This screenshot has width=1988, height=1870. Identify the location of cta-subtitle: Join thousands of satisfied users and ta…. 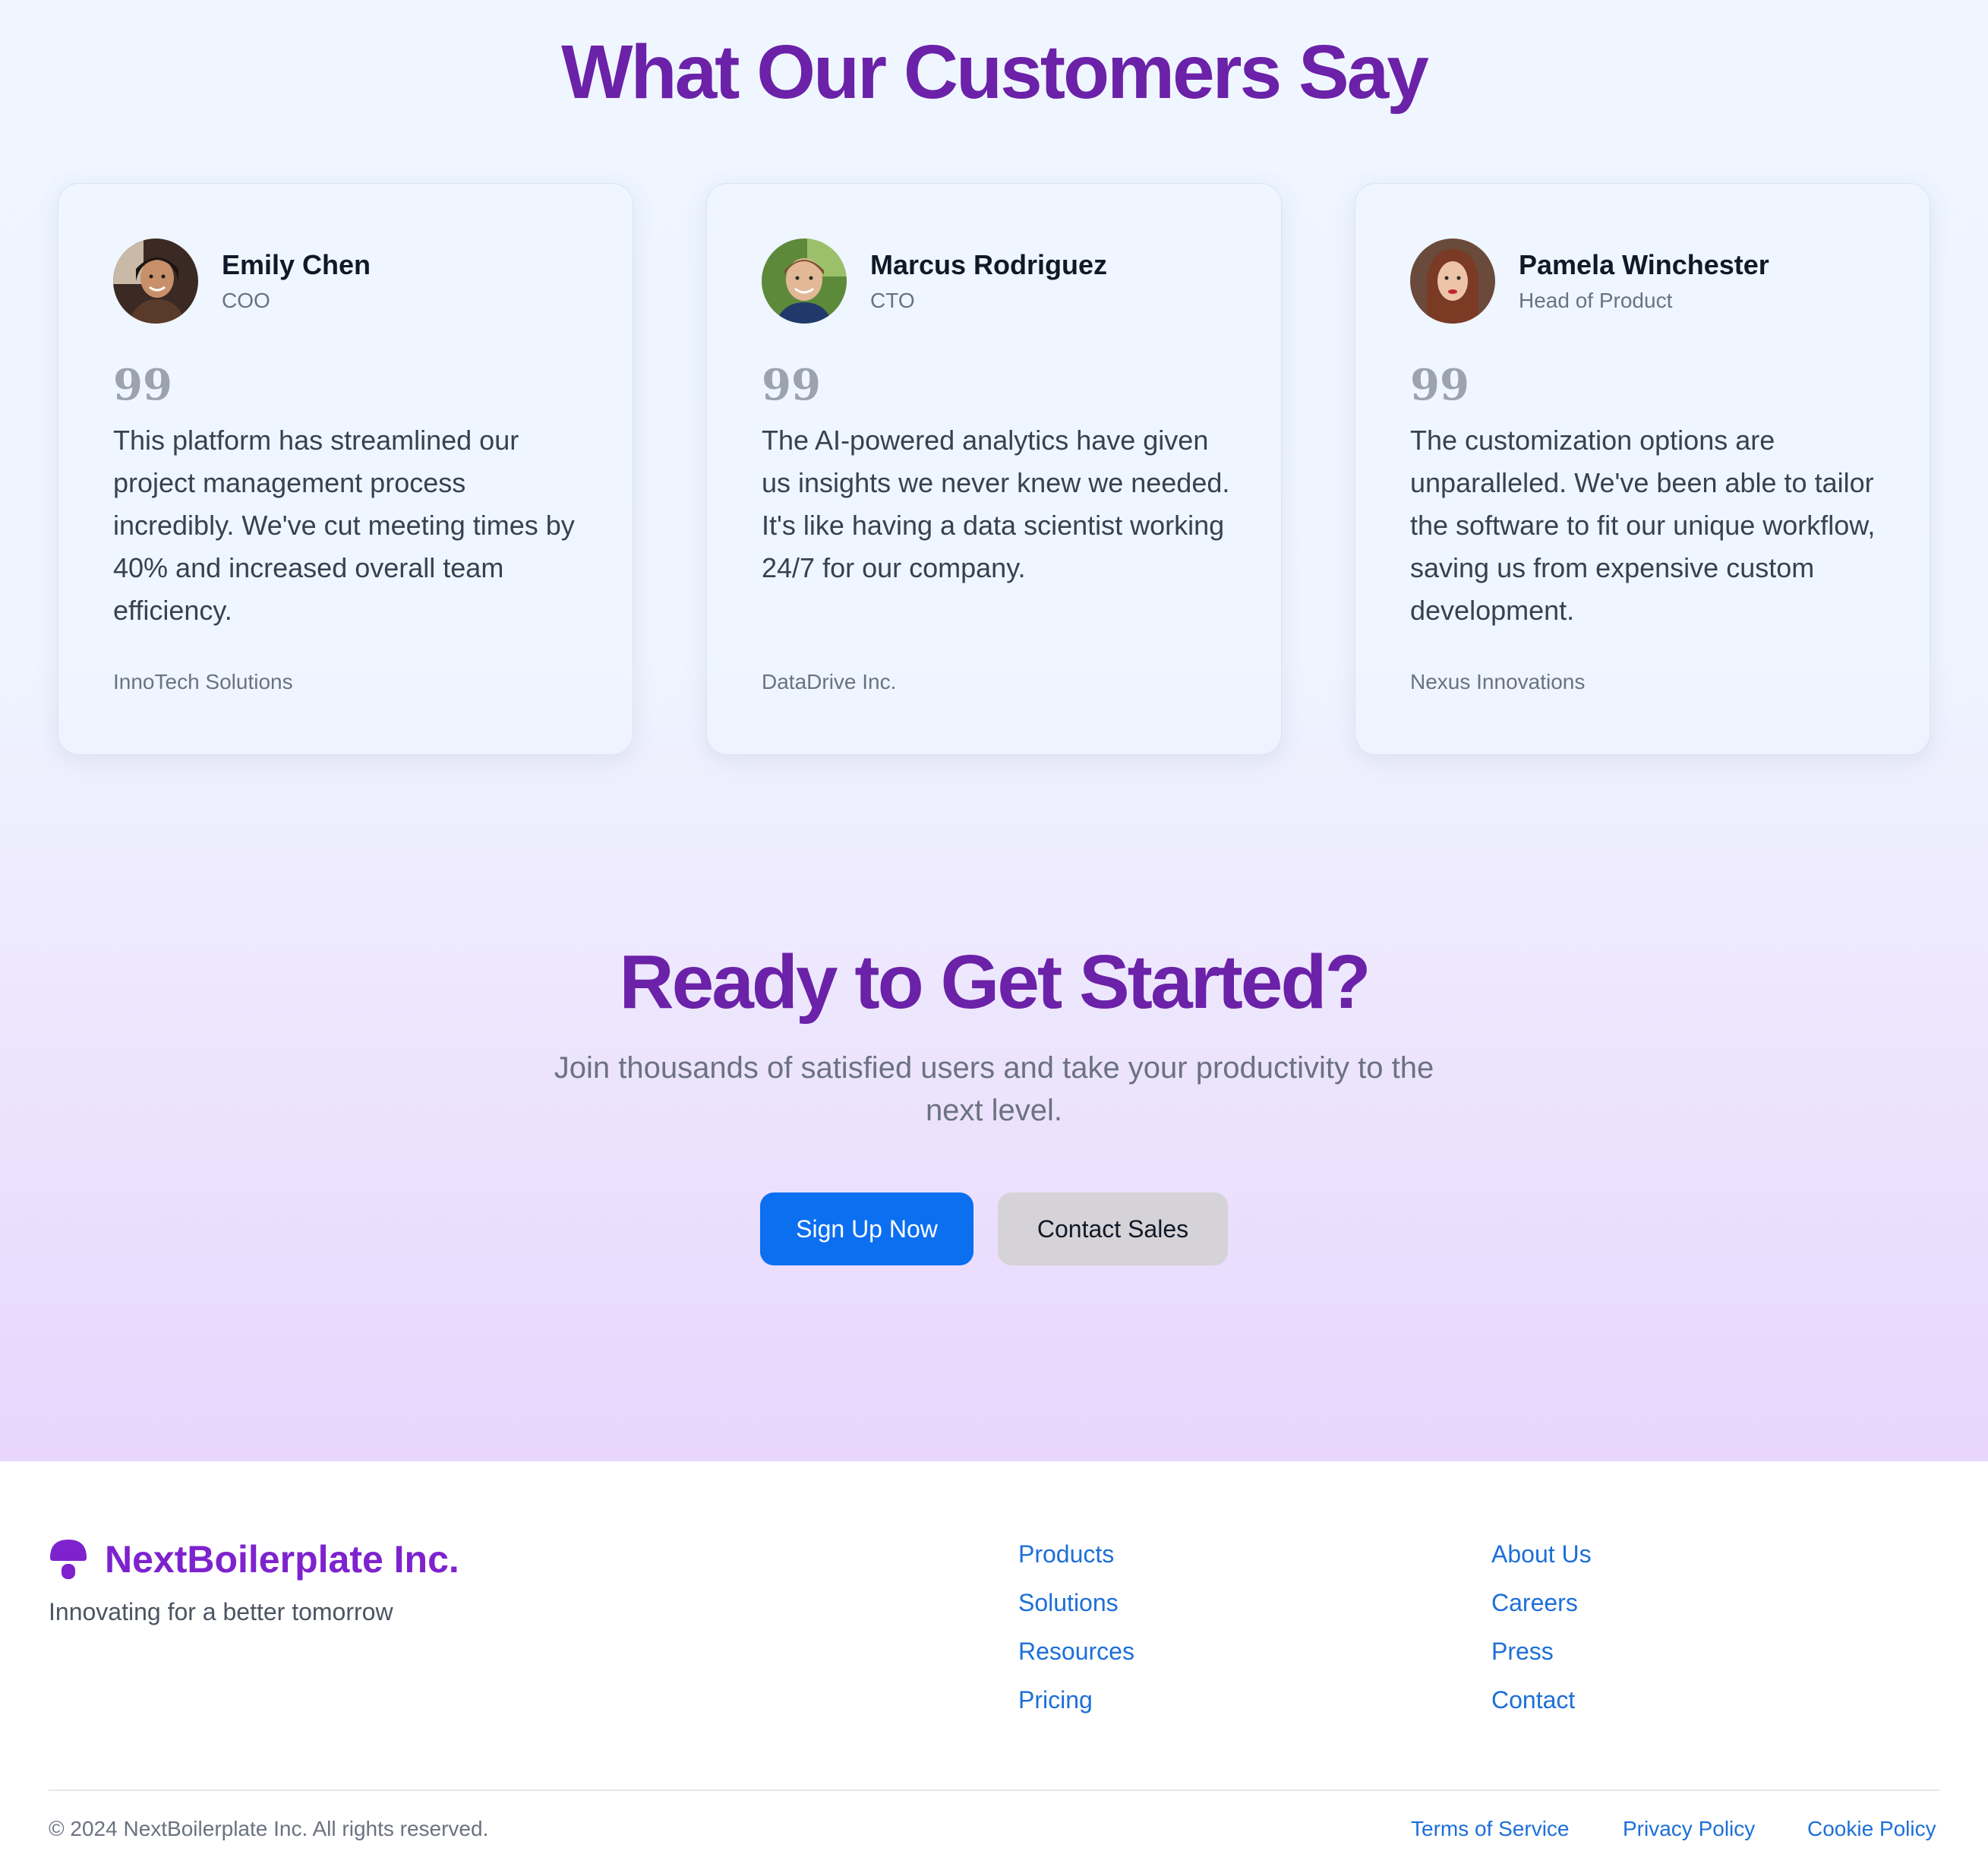
(994, 1089).